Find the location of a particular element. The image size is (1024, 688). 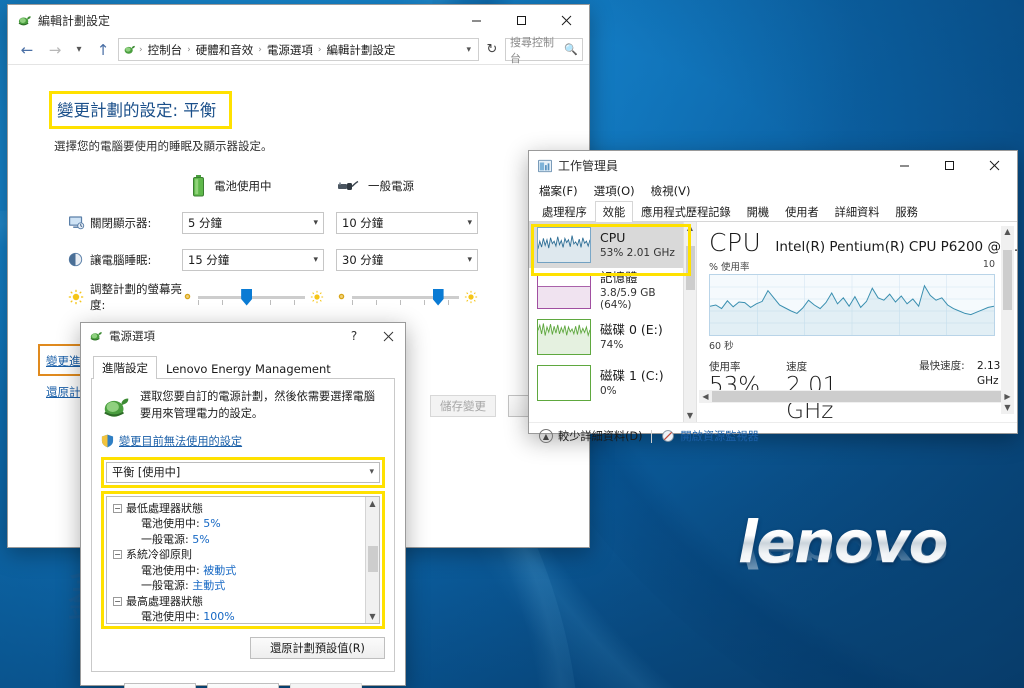

restore-plan-defaults-button: 還原計劃預設值(R) is located at coordinates (317, 648).